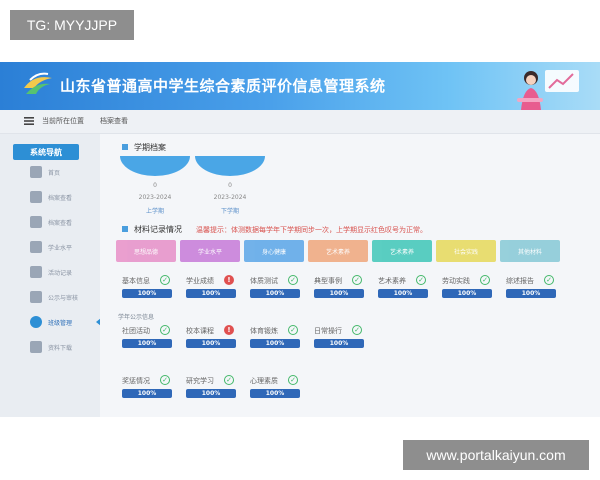  Describe the element at coordinates (200, 331) in the screenshot. I see `material-item-label: 校本课程` at that location.